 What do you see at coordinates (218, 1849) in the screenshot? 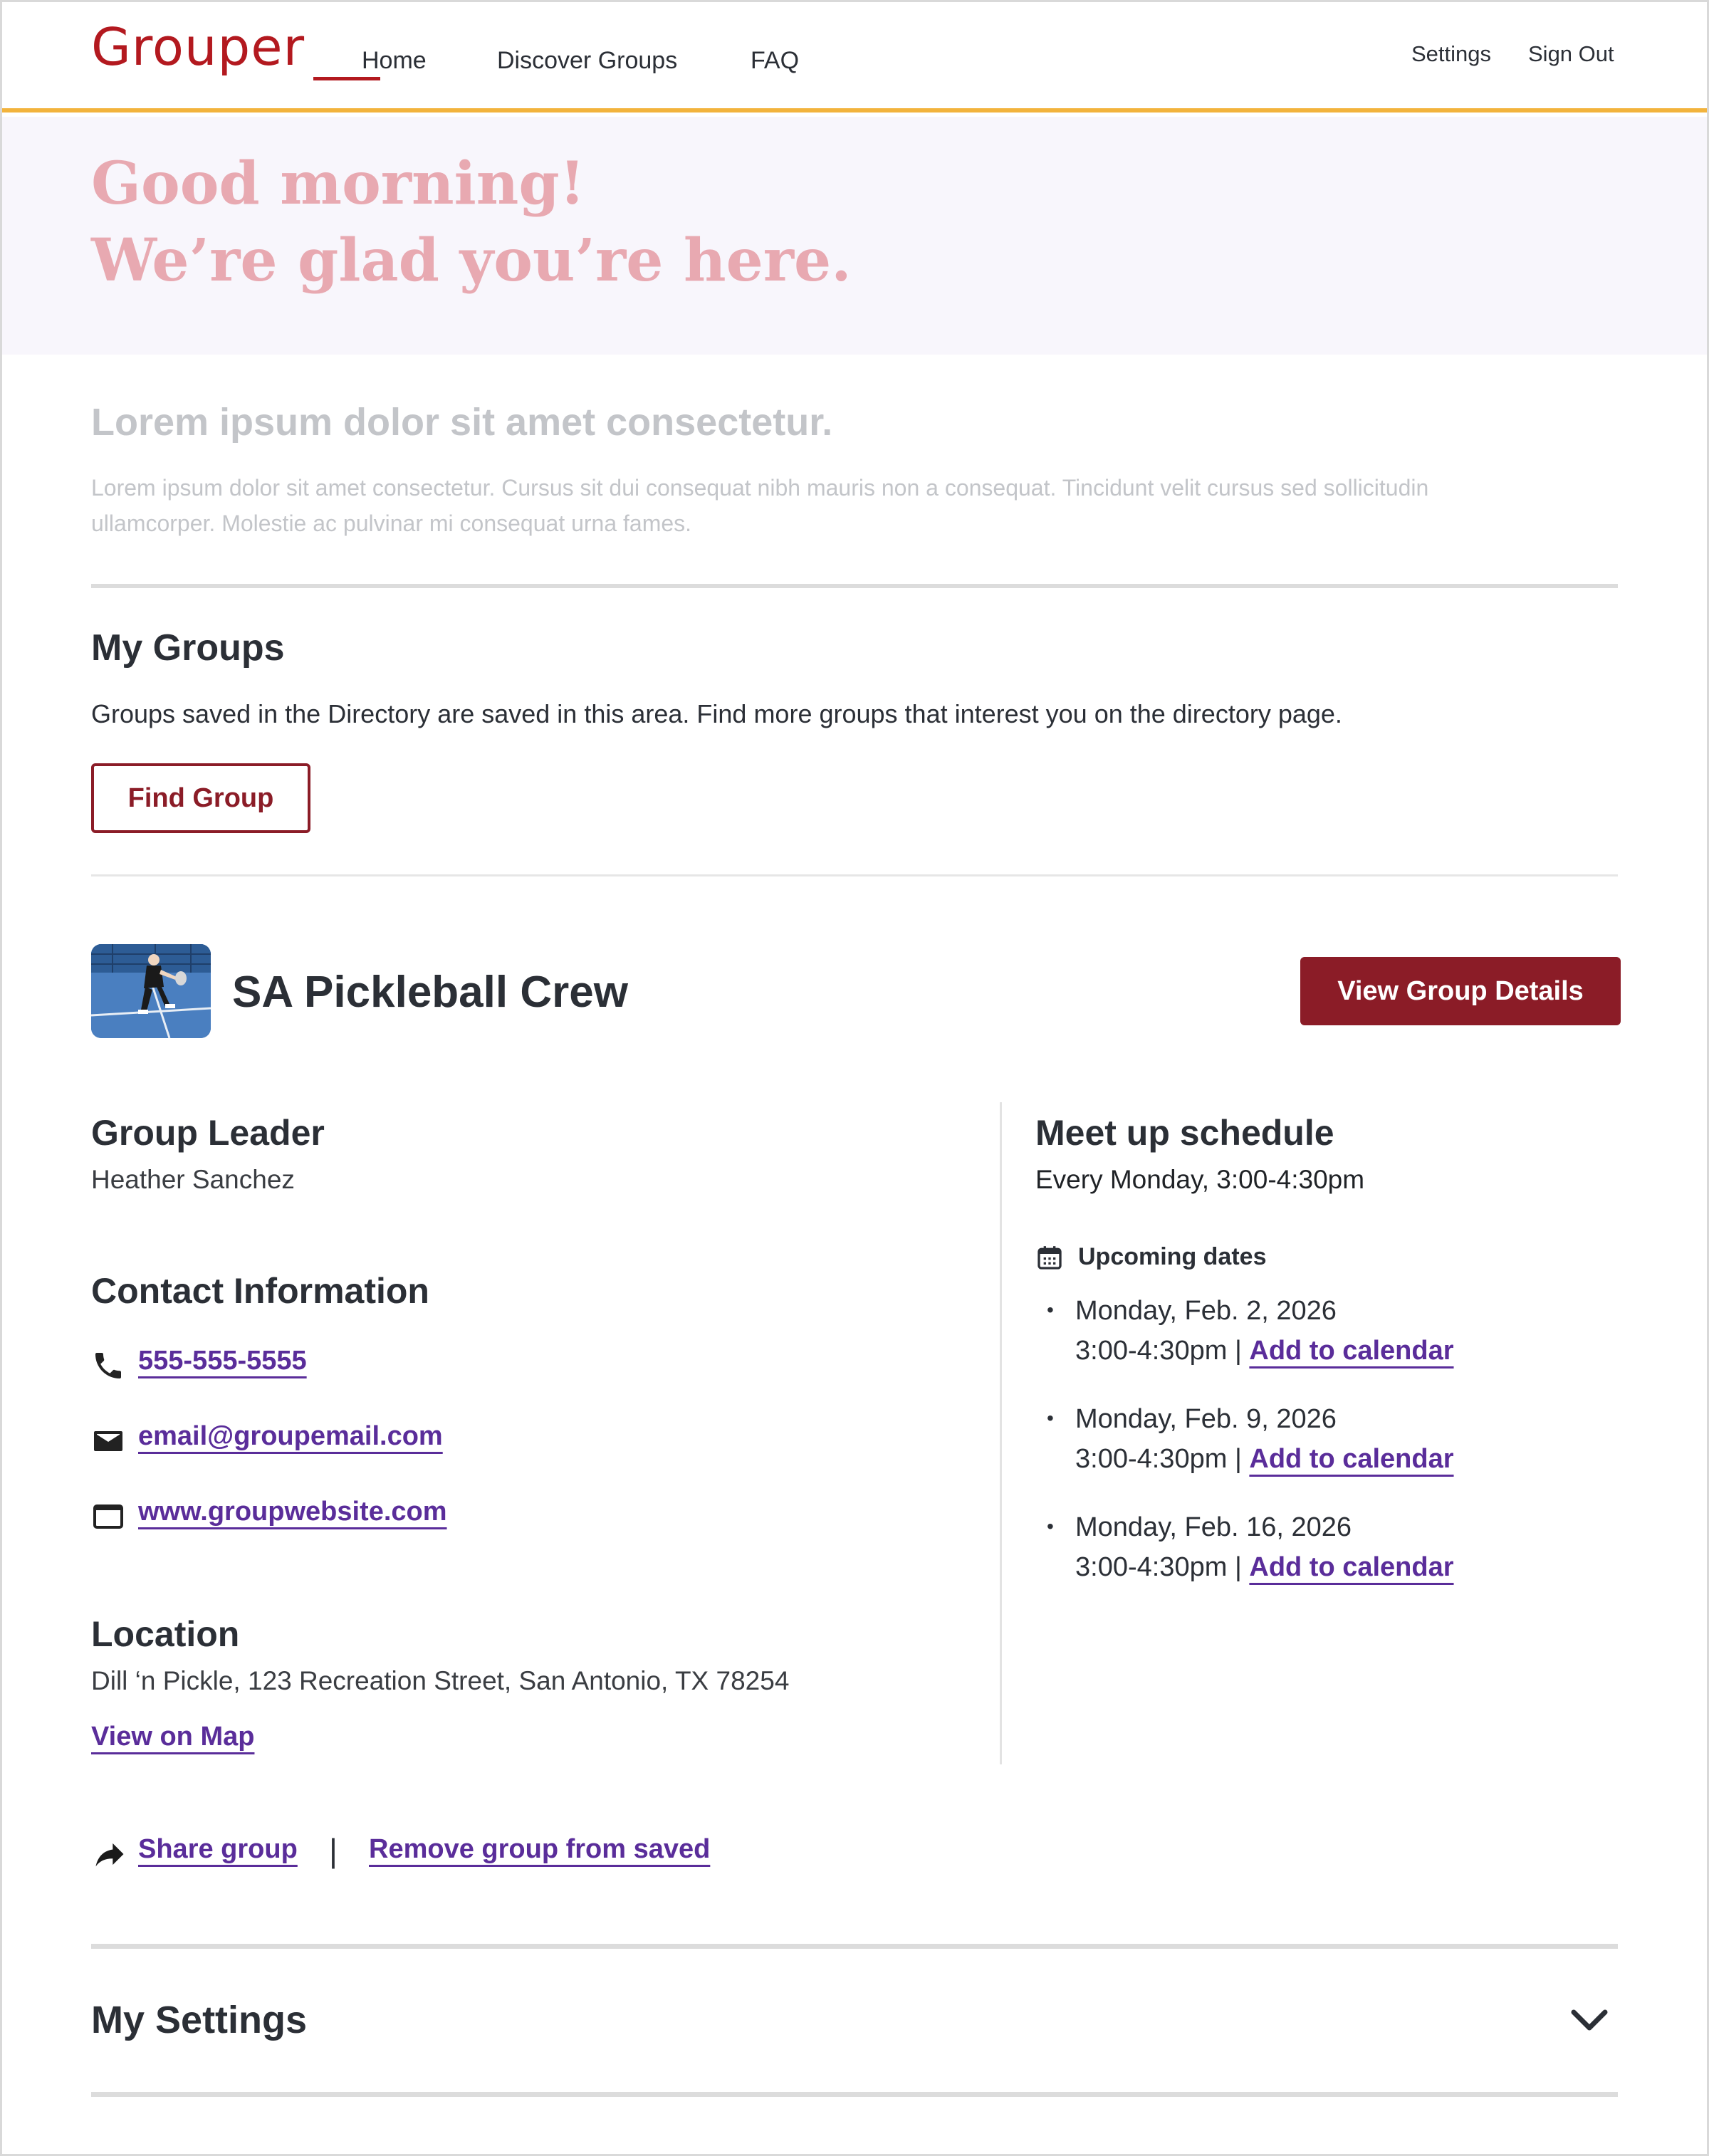
I see `share-group-link: Share group` at bounding box center [218, 1849].